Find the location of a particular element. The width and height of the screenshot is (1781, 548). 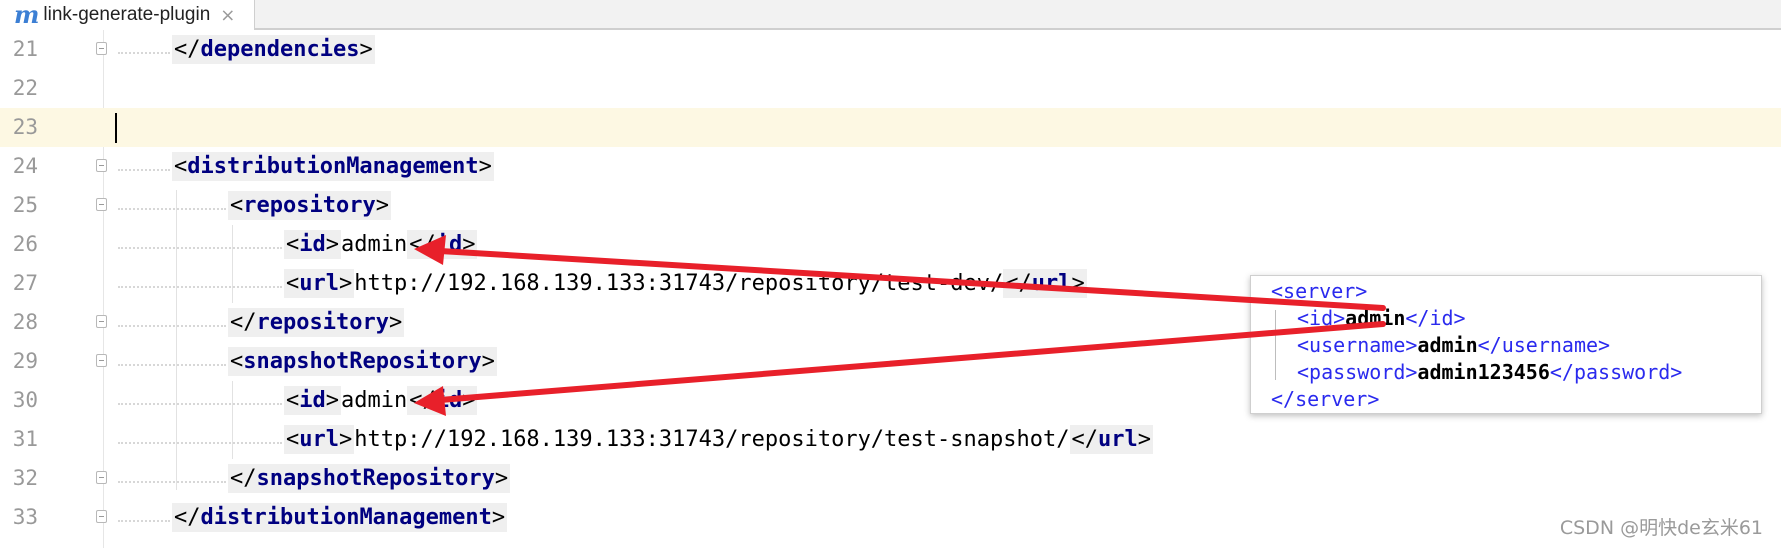

code-text: </distributionManagement> is located at coordinates (340, 517).